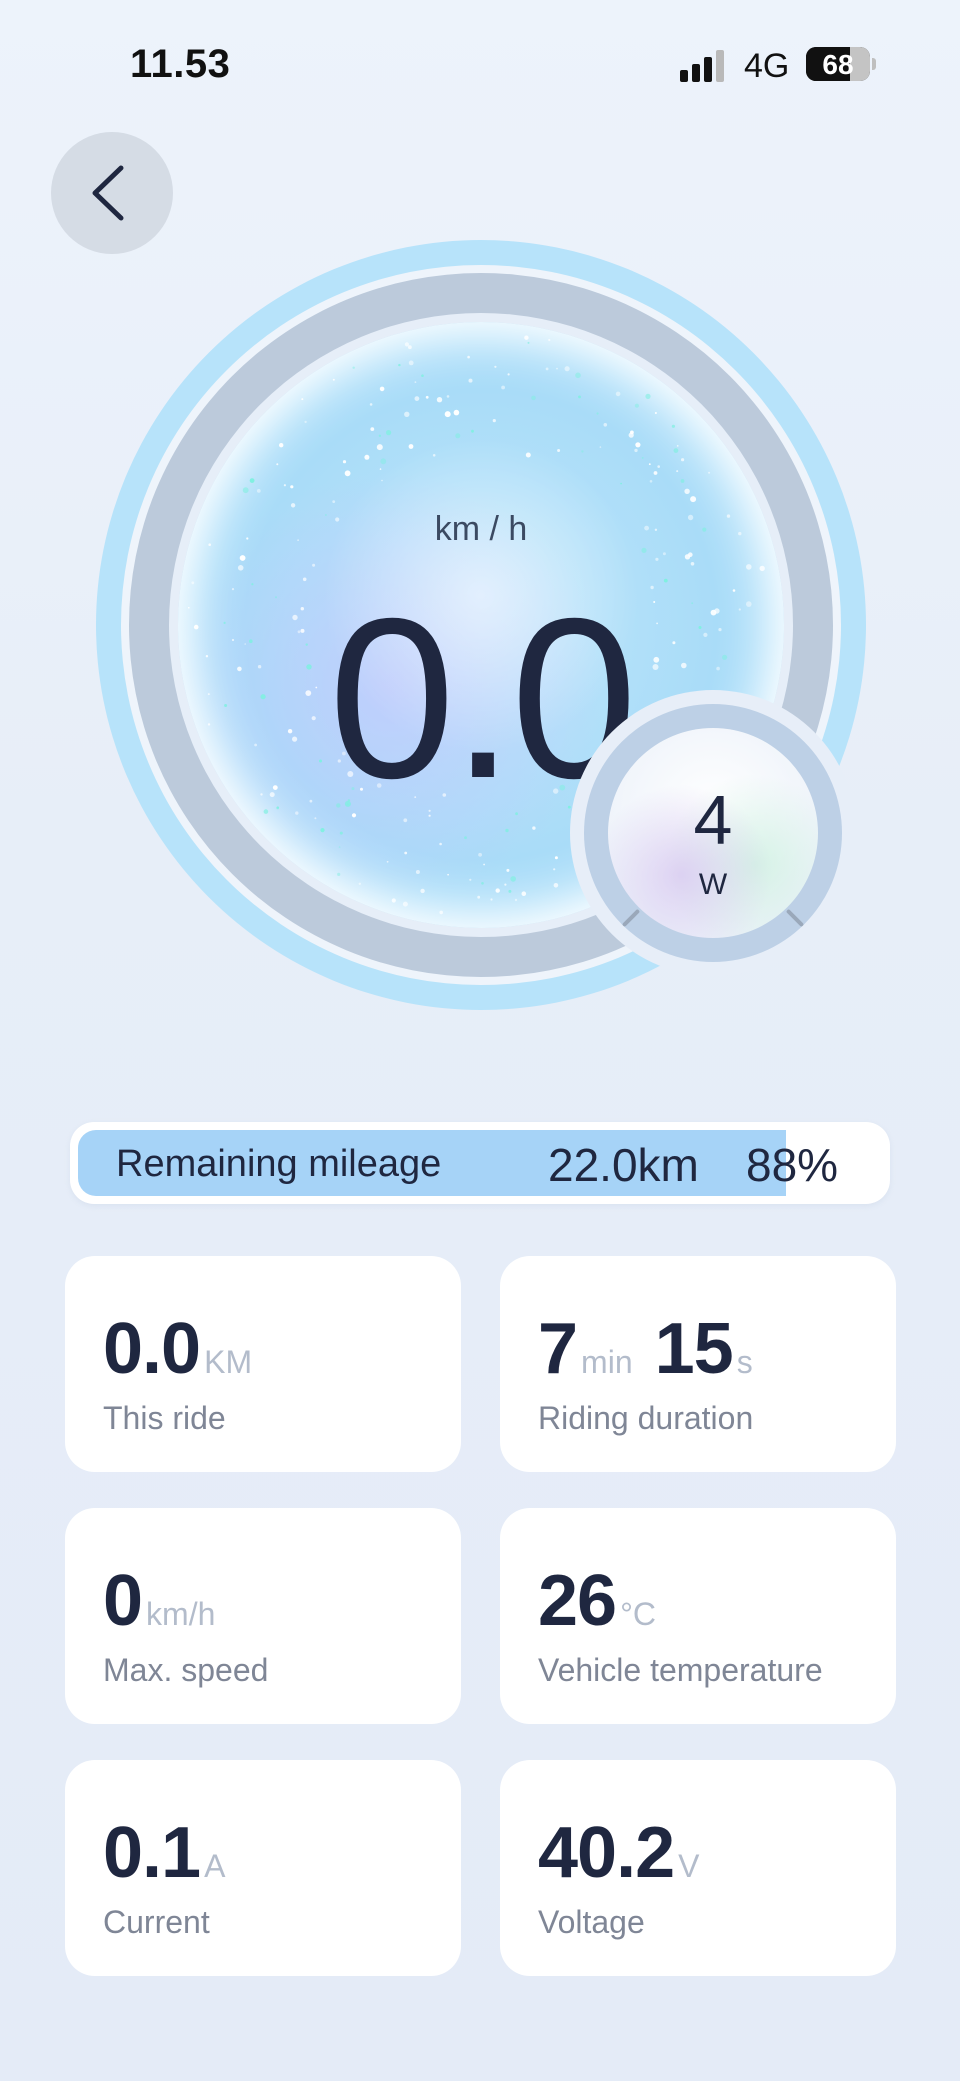  I want to click on voltage-unit: V, so click(689, 1866).